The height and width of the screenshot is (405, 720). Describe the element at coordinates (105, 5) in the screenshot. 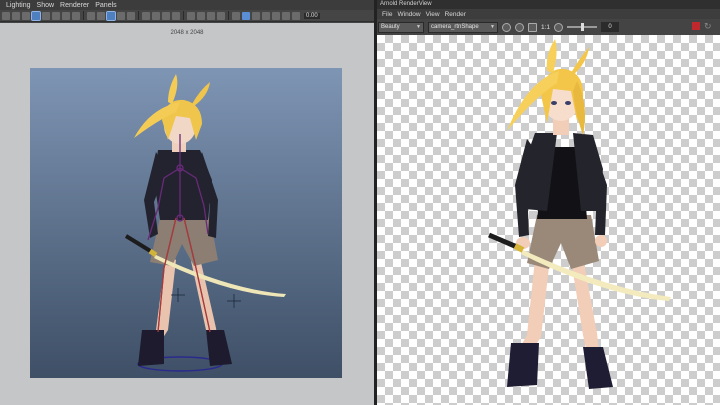

I see `menu-panels: Panels` at that location.